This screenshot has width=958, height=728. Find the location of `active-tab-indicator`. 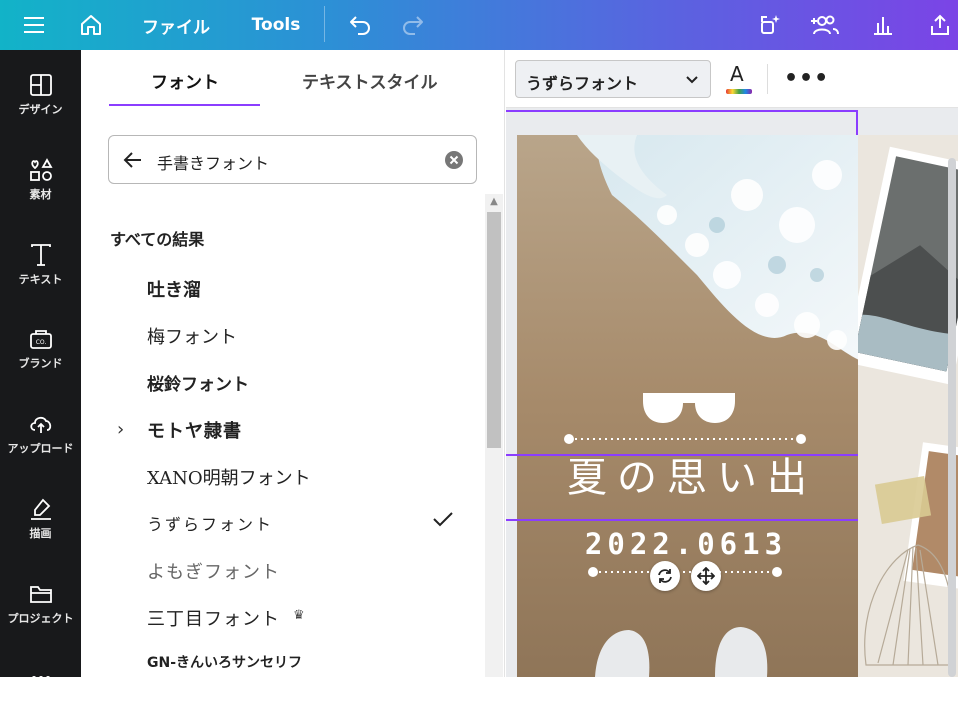

active-tab-indicator is located at coordinates (184, 105).